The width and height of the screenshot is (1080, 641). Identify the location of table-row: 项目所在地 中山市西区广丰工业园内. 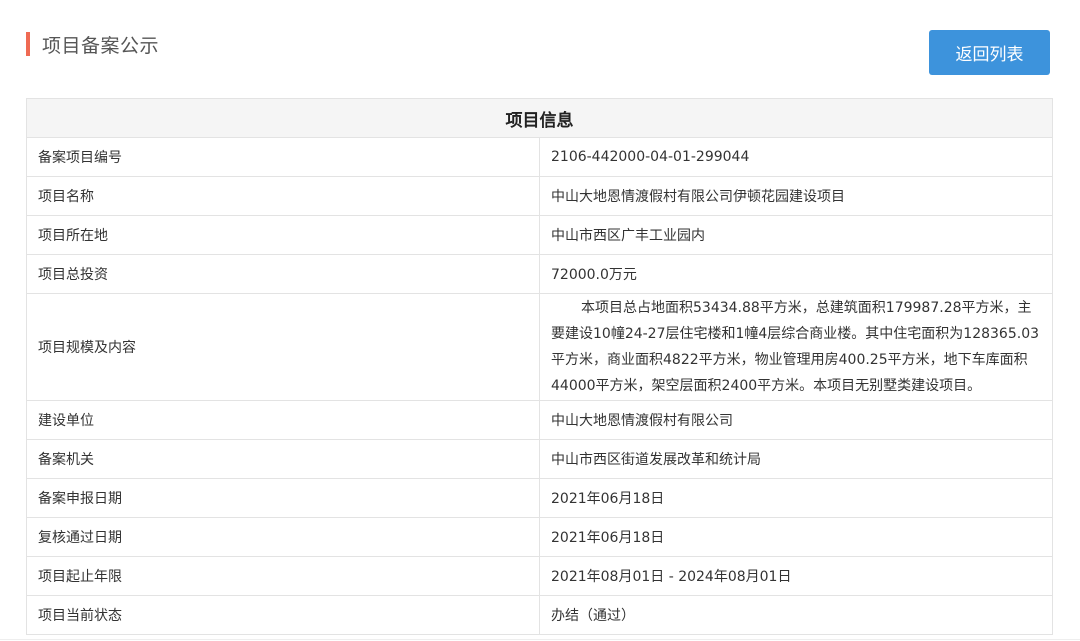
(539, 235).